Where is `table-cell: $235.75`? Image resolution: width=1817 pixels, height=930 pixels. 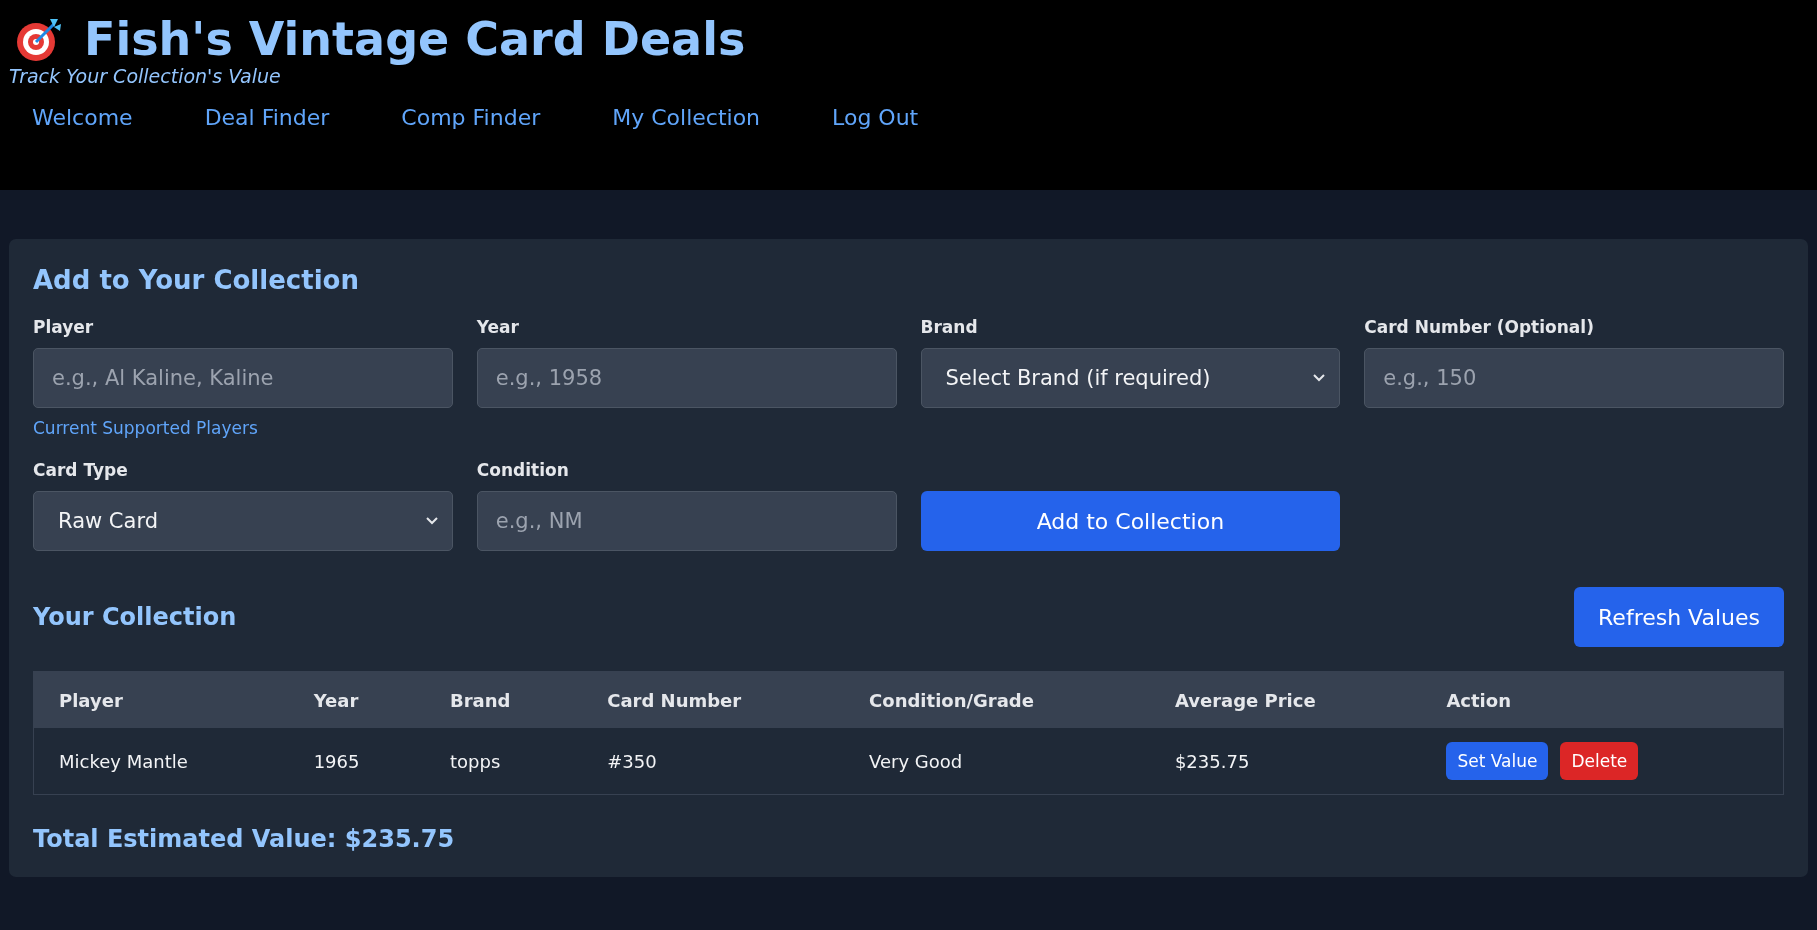 table-cell: $235.75 is located at coordinates (1212, 761).